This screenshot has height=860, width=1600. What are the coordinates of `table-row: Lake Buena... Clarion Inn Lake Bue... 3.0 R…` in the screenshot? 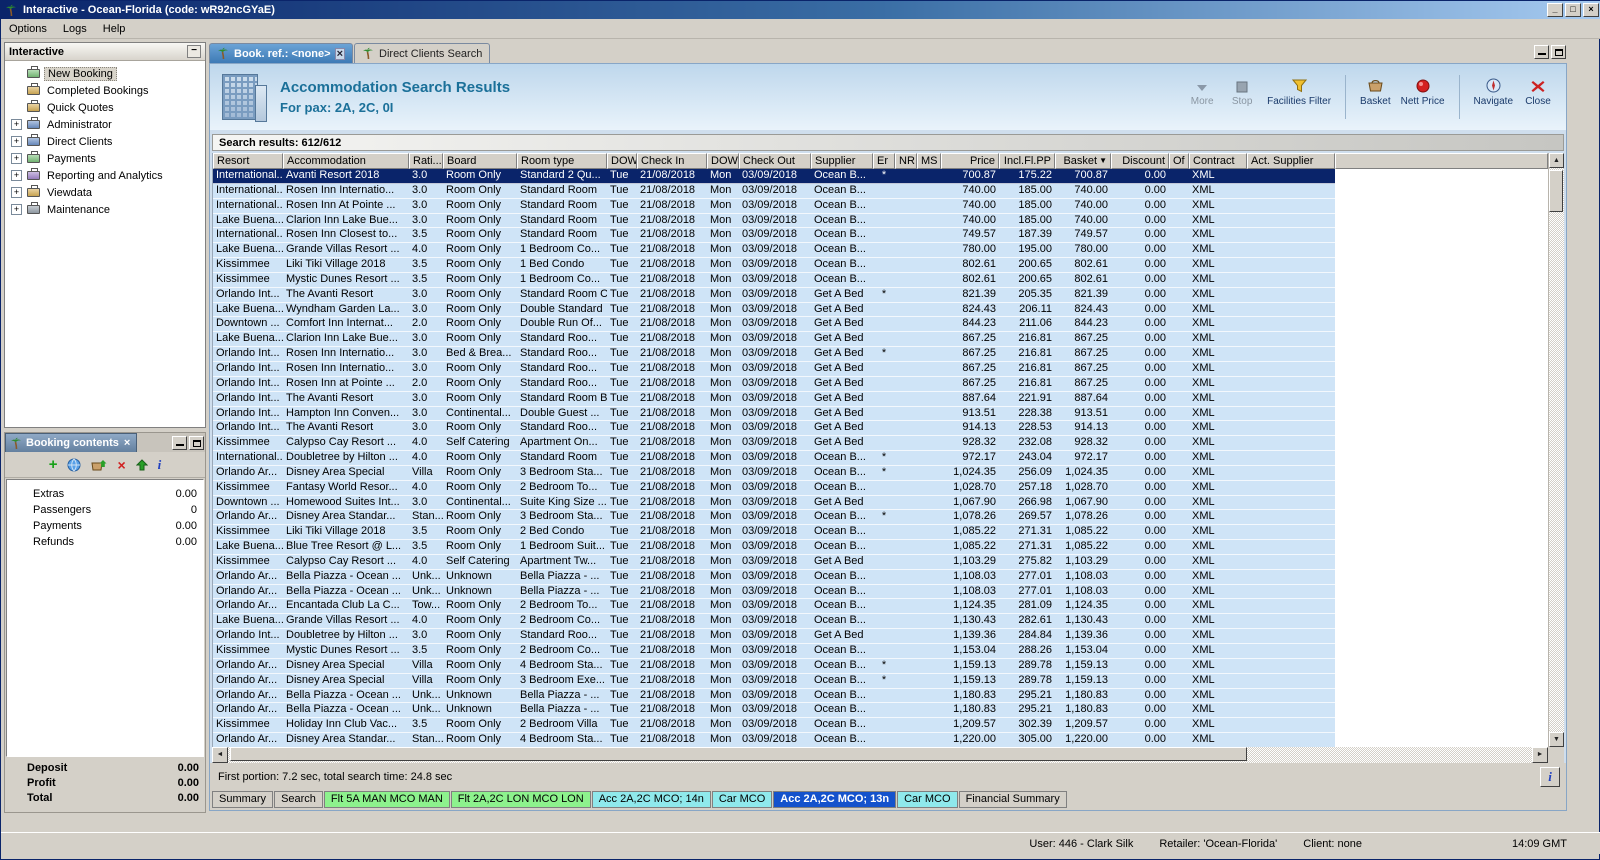 It's located at (880, 221).